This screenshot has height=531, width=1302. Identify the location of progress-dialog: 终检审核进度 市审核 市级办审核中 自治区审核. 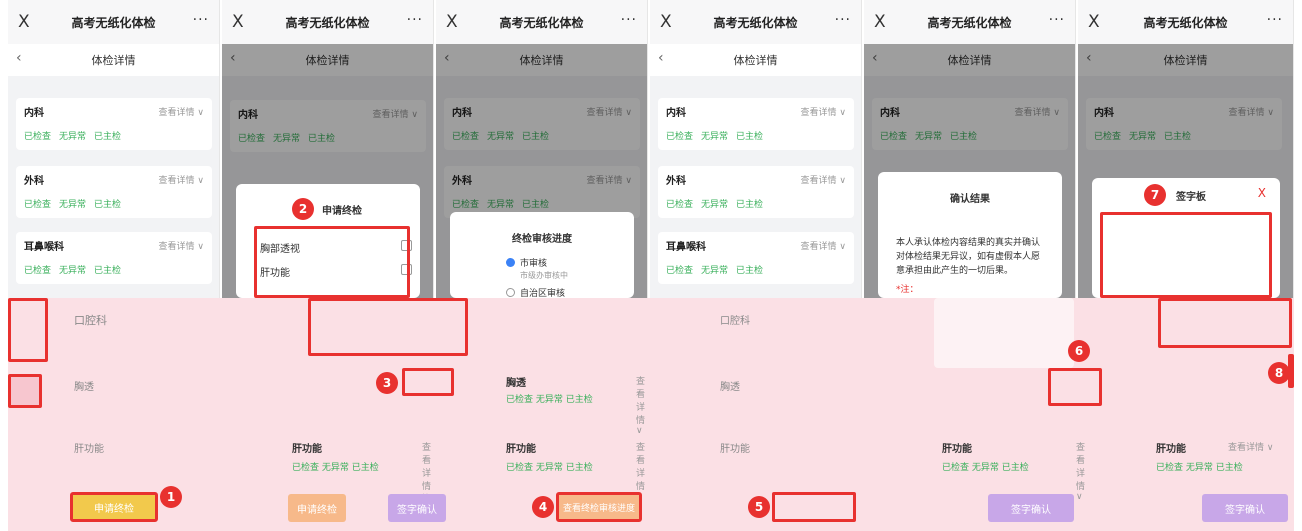
(542, 255).